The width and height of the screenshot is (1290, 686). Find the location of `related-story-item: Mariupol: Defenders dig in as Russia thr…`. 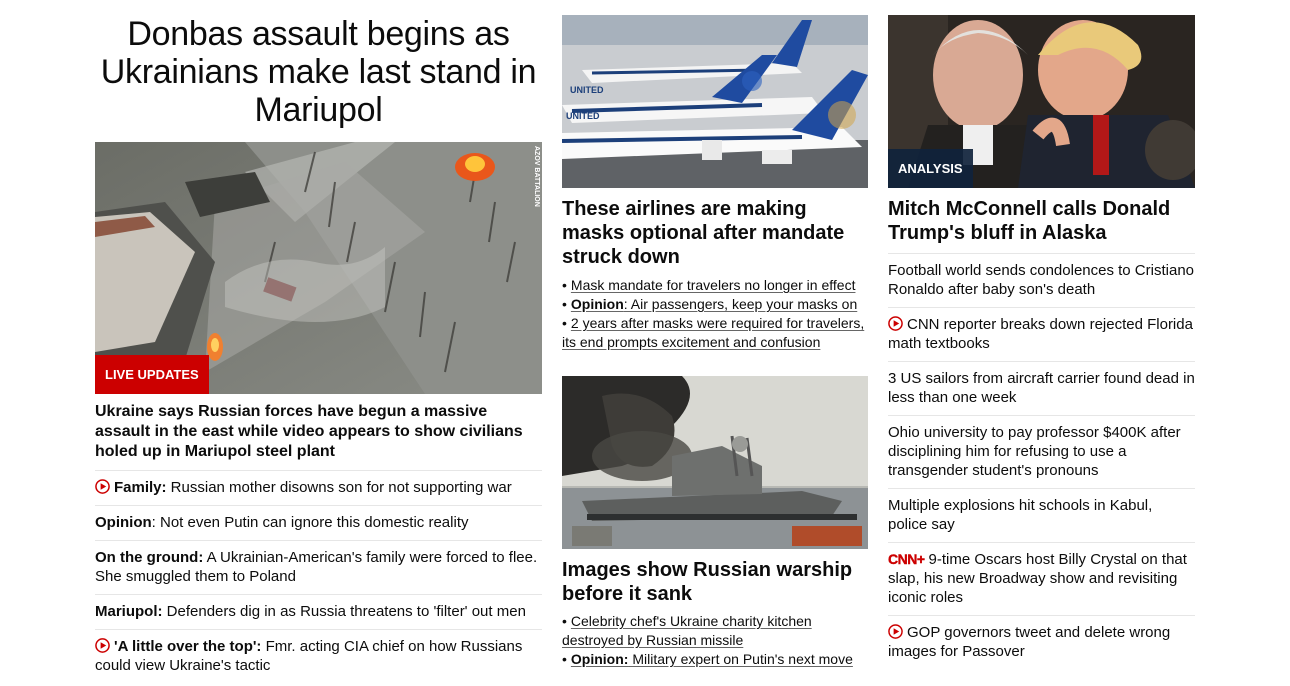

related-story-item: Mariupol: Defenders dig in as Russia thr… is located at coordinates (318, 612).